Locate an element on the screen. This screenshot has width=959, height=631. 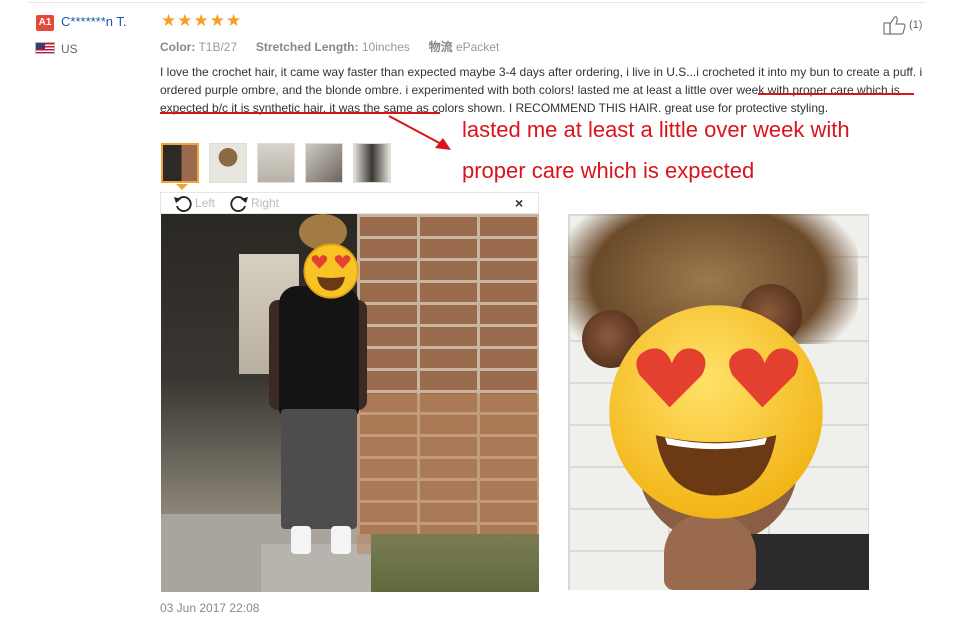
reviewer-name: C*******n T. is located at coordinates (94, 21).